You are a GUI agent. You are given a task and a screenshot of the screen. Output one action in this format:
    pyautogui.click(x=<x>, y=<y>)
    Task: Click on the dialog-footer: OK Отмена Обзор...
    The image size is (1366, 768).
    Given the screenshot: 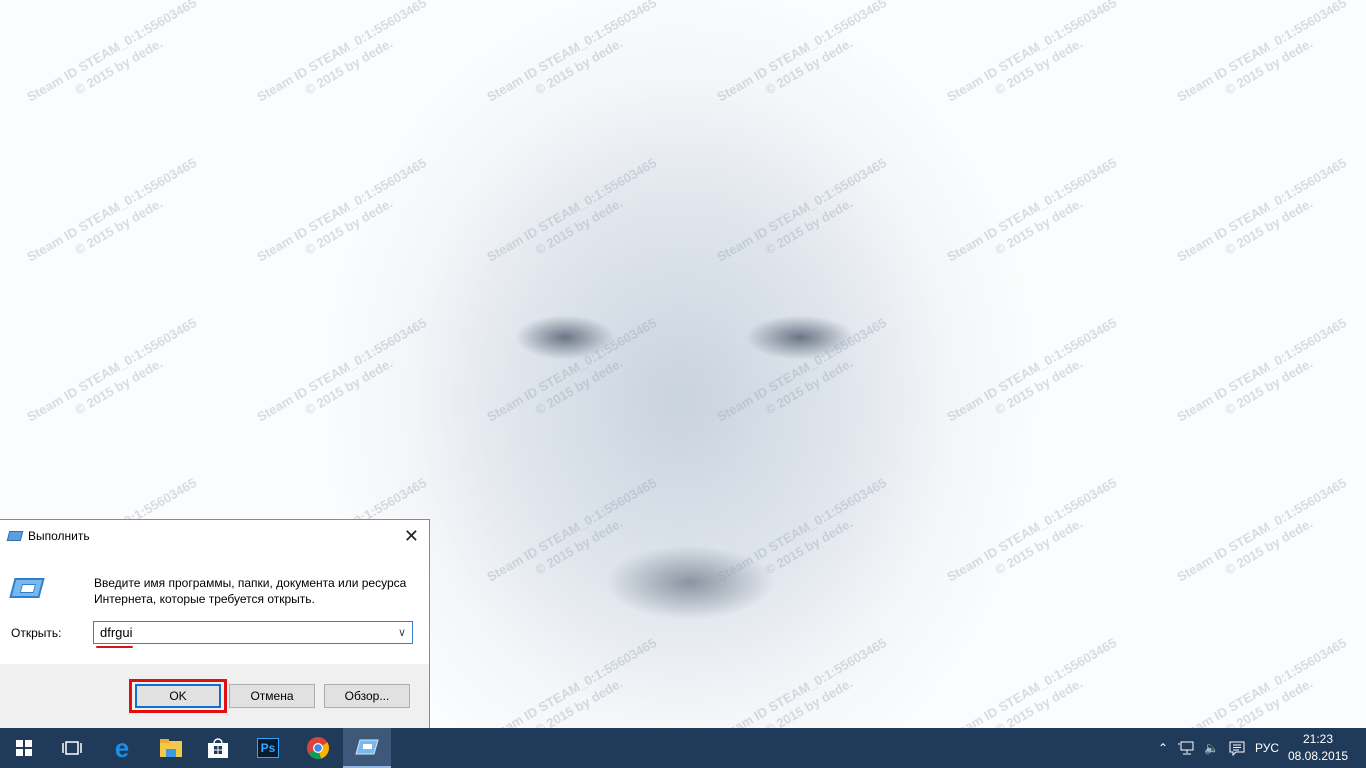 What is the action you would take?
    pyautogui.click(x=214, y=696)
    